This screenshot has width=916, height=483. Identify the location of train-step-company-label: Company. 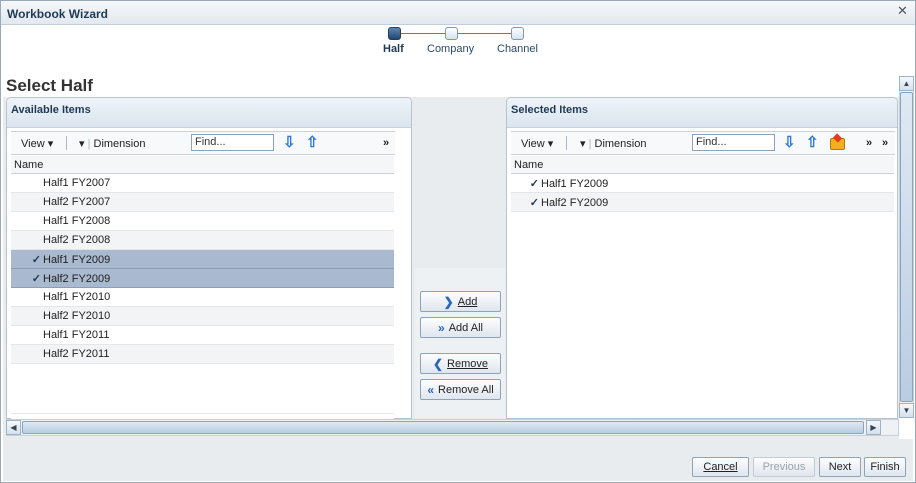
(450, 49).